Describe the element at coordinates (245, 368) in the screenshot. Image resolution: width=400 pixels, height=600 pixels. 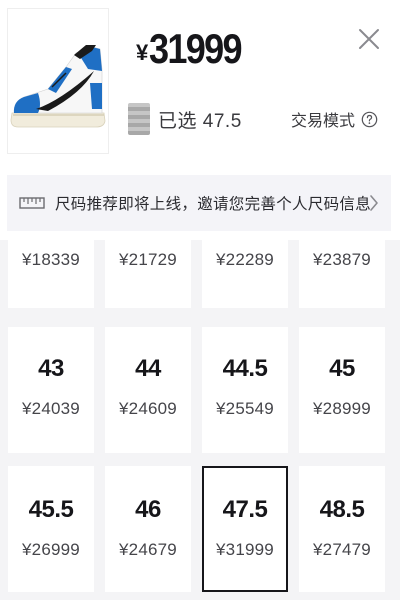
I see `size-value: 44.5` at that location.